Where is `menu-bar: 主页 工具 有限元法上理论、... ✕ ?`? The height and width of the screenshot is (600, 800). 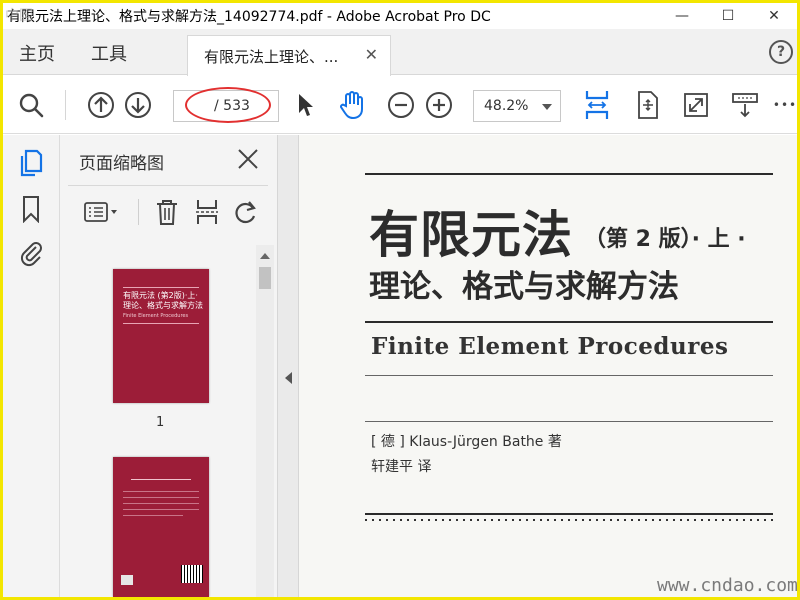
menu-bar: 主页 工具 有限元法上理论、... ✕ ? is located at coordinates (400, 52).